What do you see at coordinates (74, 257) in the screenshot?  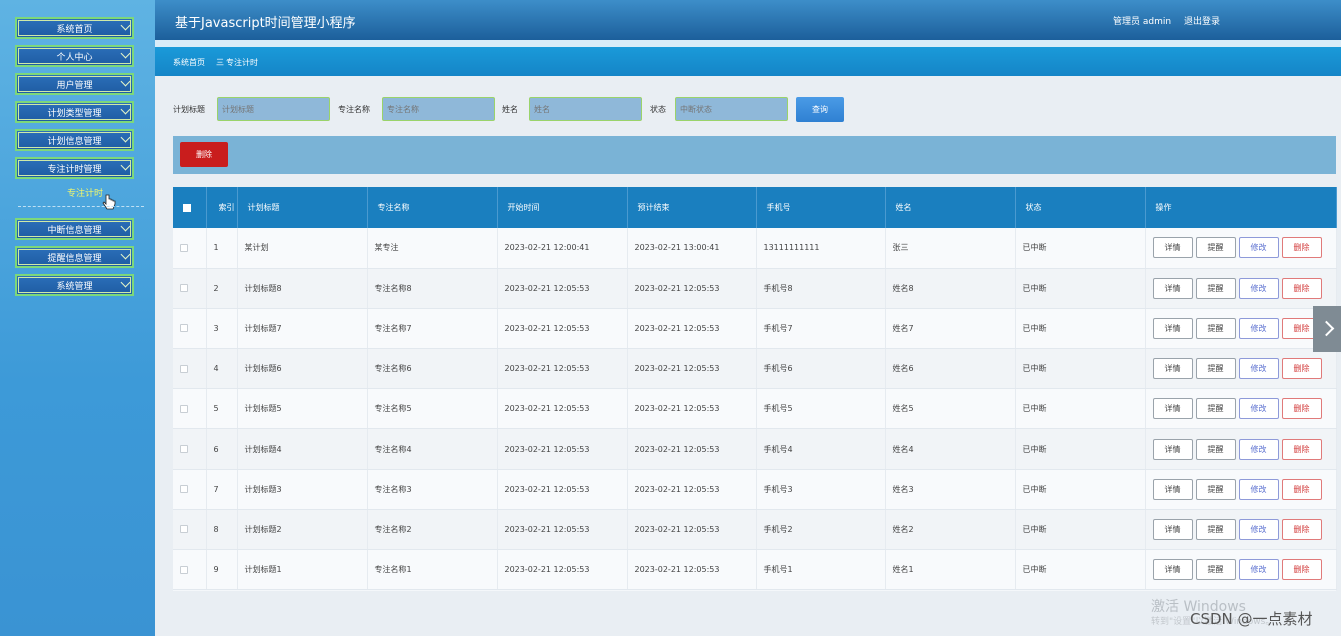 I see `sidebar-item-reminders: 提醒信息管理` at bounding box center [74, 257].